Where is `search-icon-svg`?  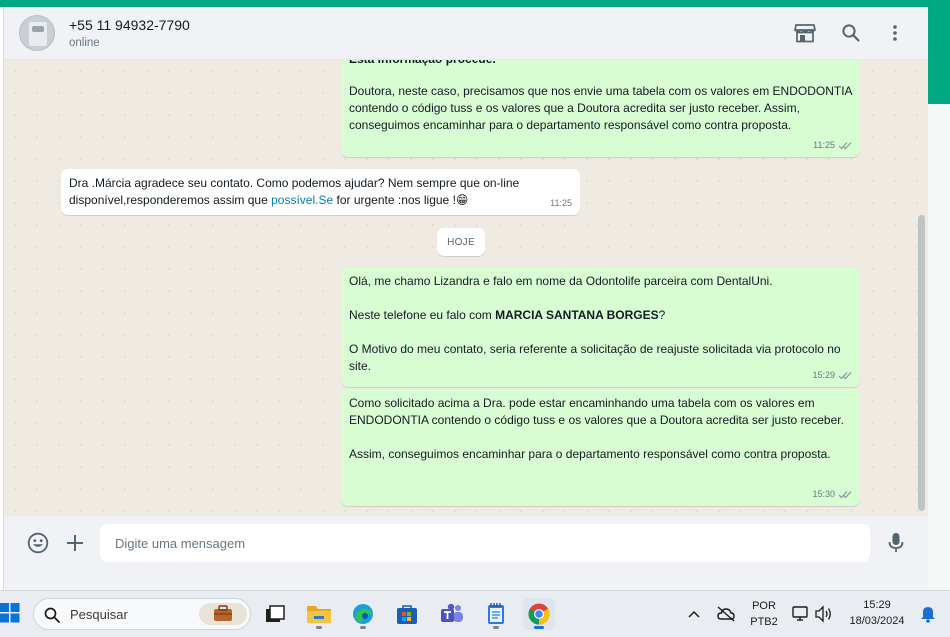 search-icon-svg is located at coordinates (851, 33).